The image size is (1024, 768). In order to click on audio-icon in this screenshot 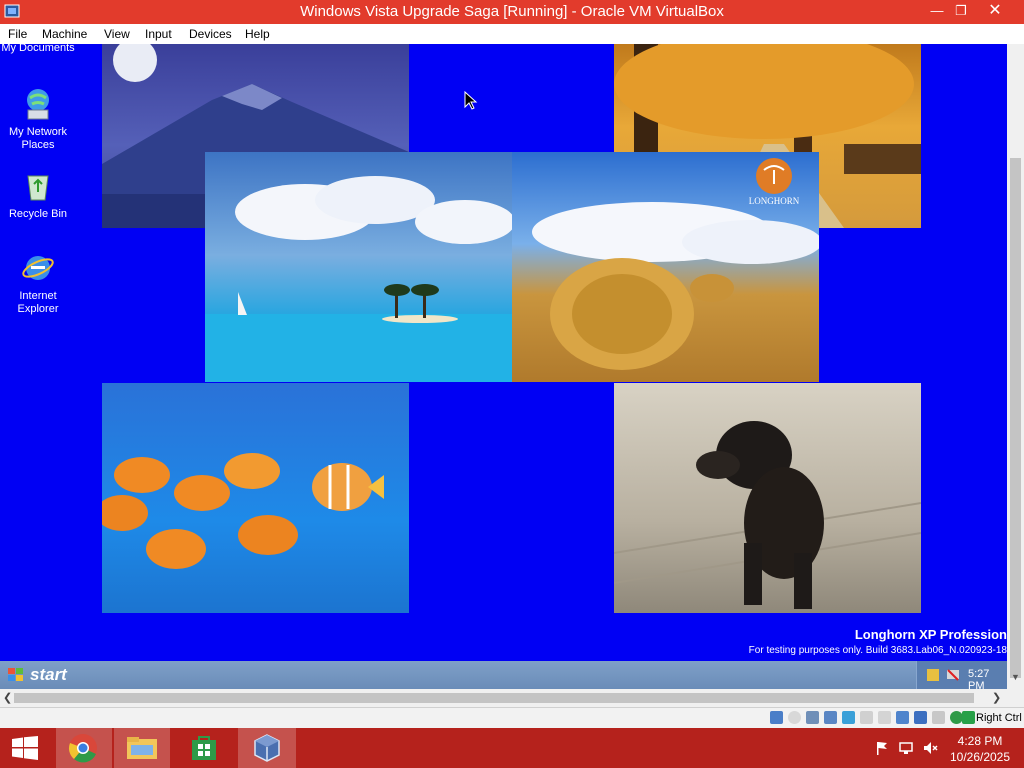, I will do `click(812, 717)`.